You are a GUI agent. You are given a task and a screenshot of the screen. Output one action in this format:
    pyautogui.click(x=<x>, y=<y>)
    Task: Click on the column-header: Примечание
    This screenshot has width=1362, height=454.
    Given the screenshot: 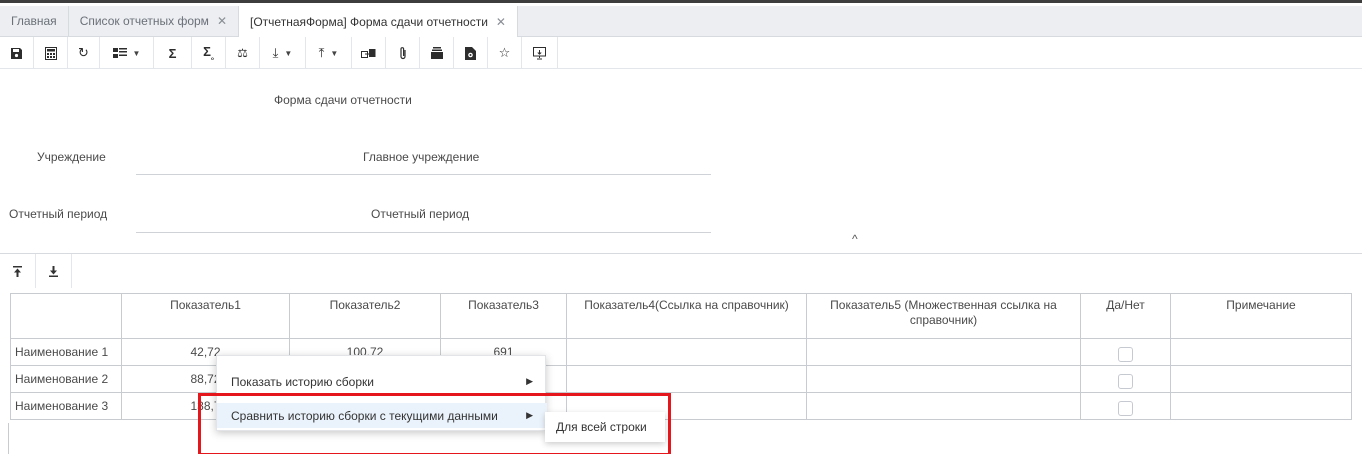 What is the action you would take?
    pyautogui.click(x=1261, y=316)
    